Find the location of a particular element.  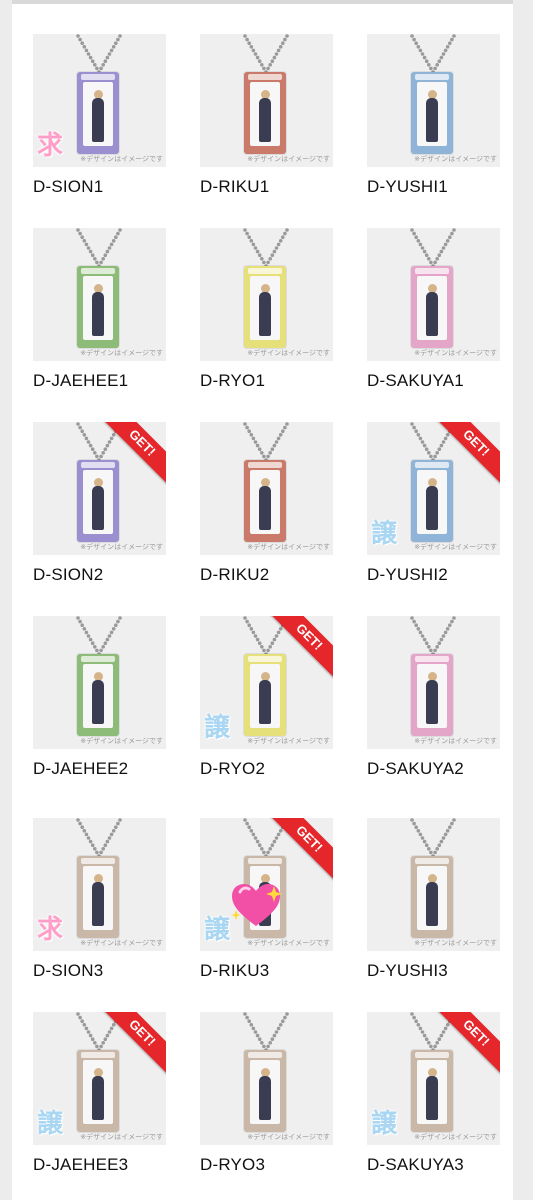

product-card: ※デザインはイメージです D-YUSHI1 is located at coordinates (433, 115).